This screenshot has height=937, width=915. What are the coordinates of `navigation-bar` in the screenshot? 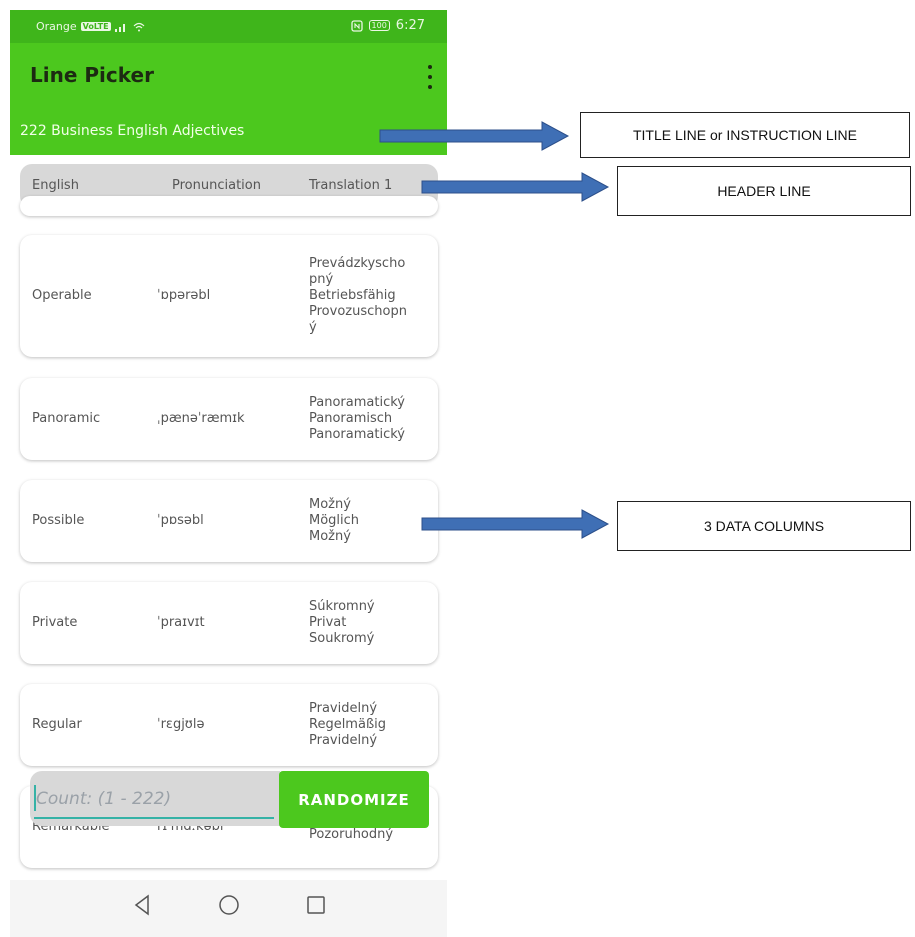 It's located at (228, 908).